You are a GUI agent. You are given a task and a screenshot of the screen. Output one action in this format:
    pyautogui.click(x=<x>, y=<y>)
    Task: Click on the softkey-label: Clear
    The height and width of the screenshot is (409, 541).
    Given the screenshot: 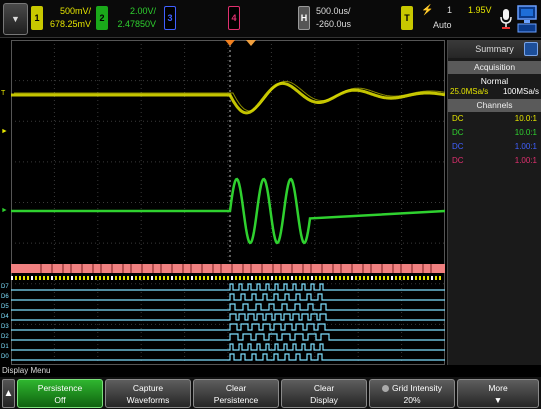 What is the action you would take?
    pyautogui.click(x=236, y=388)
    